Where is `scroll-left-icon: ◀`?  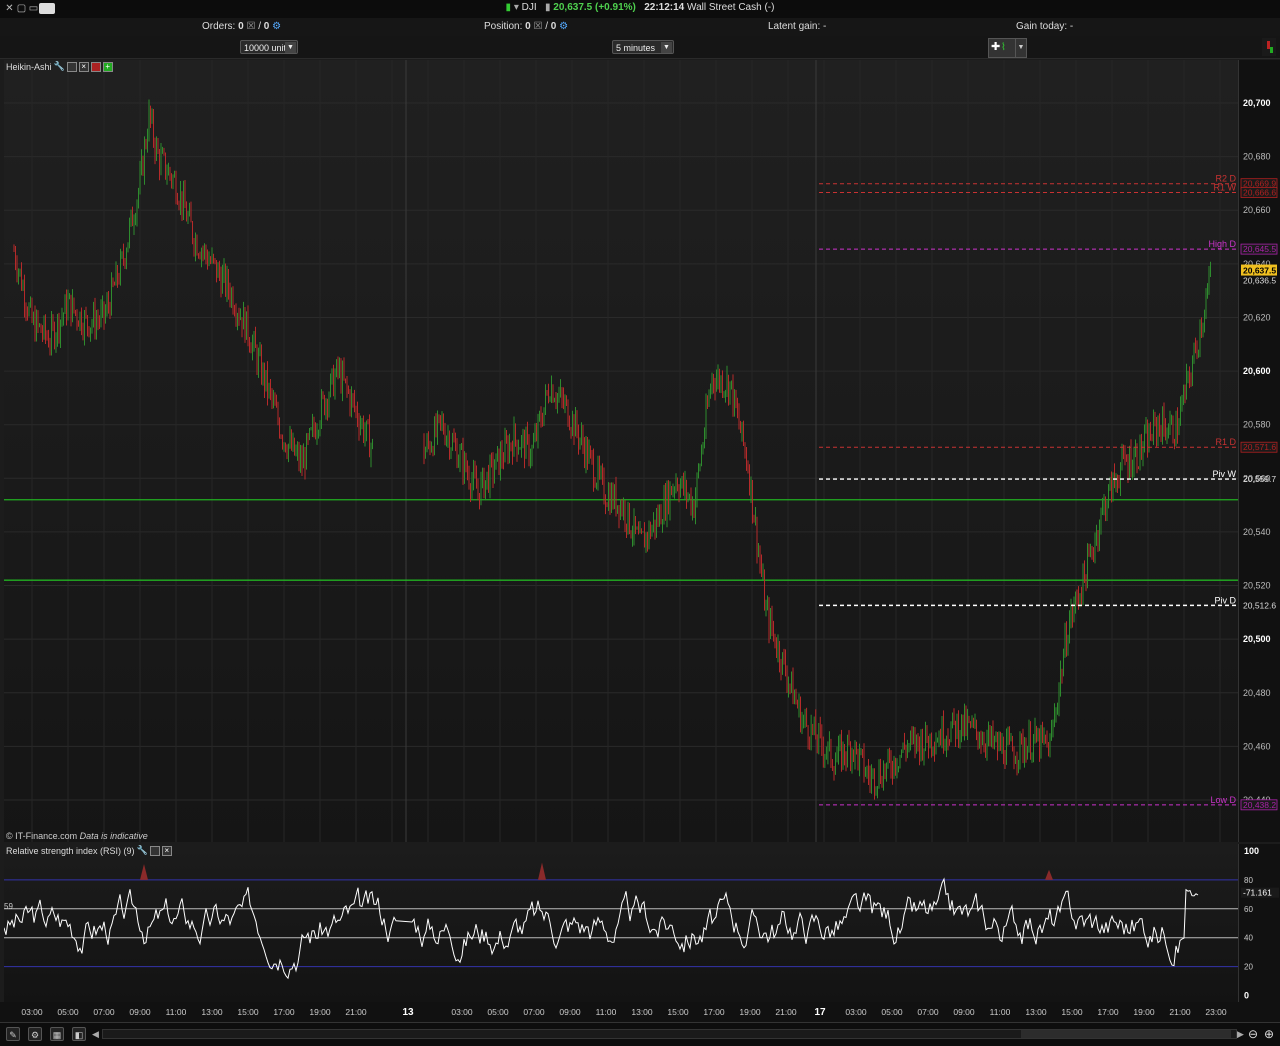 scroll-left-icon: ◀ is located at coordinates (96, 1034).